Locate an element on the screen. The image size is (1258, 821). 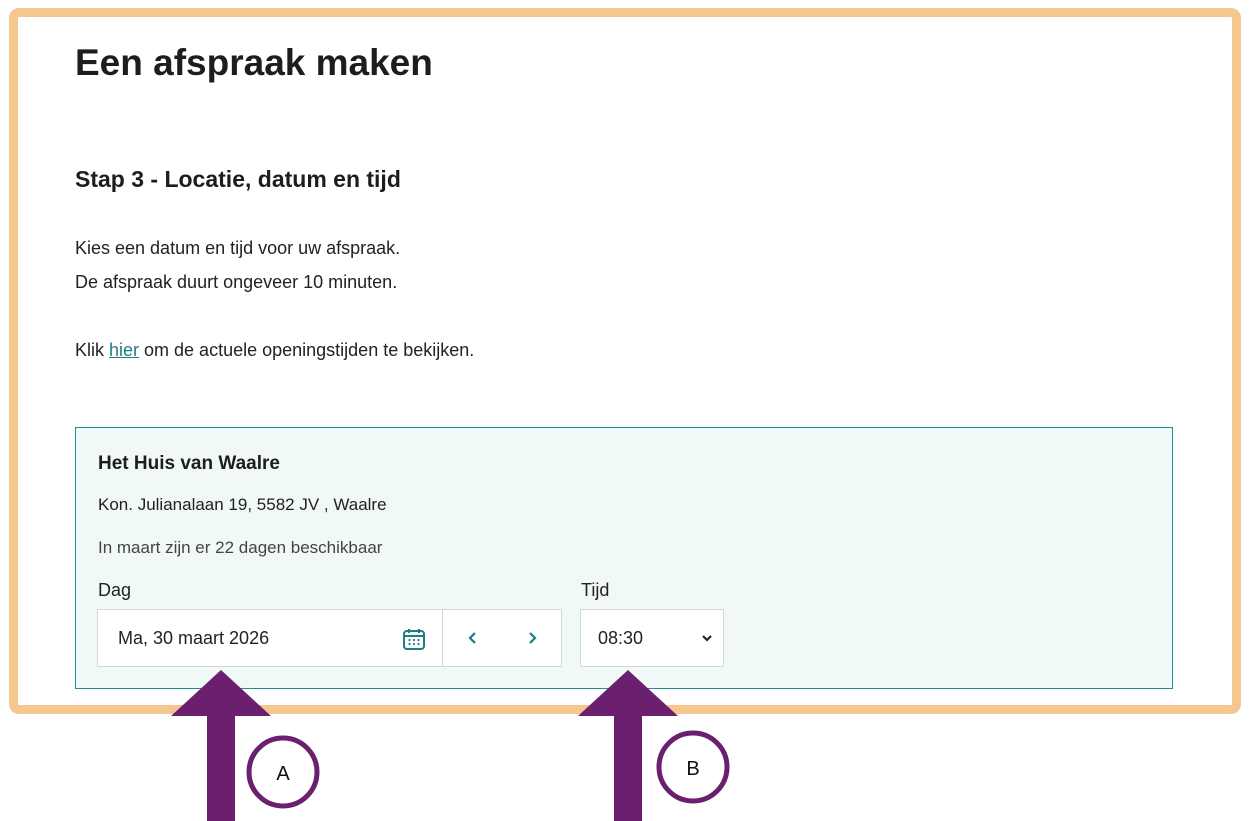
badge-a: A is located at coordinates (283, 772).